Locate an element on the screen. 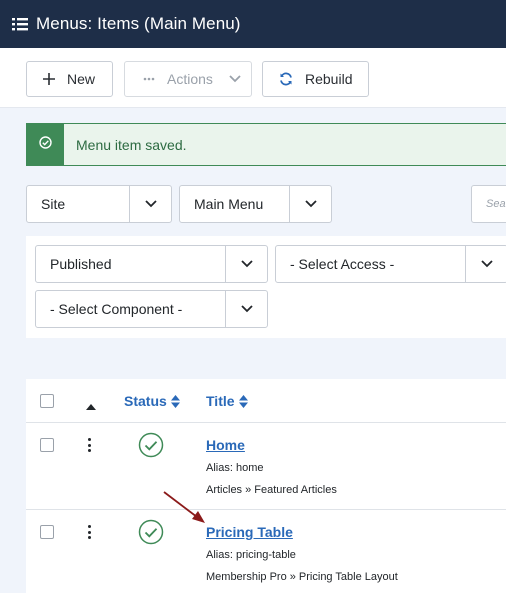 This screenshot has height=593, width=506. app-header: Menus: Items (Main Menu) is located at coordinates (253, 24).